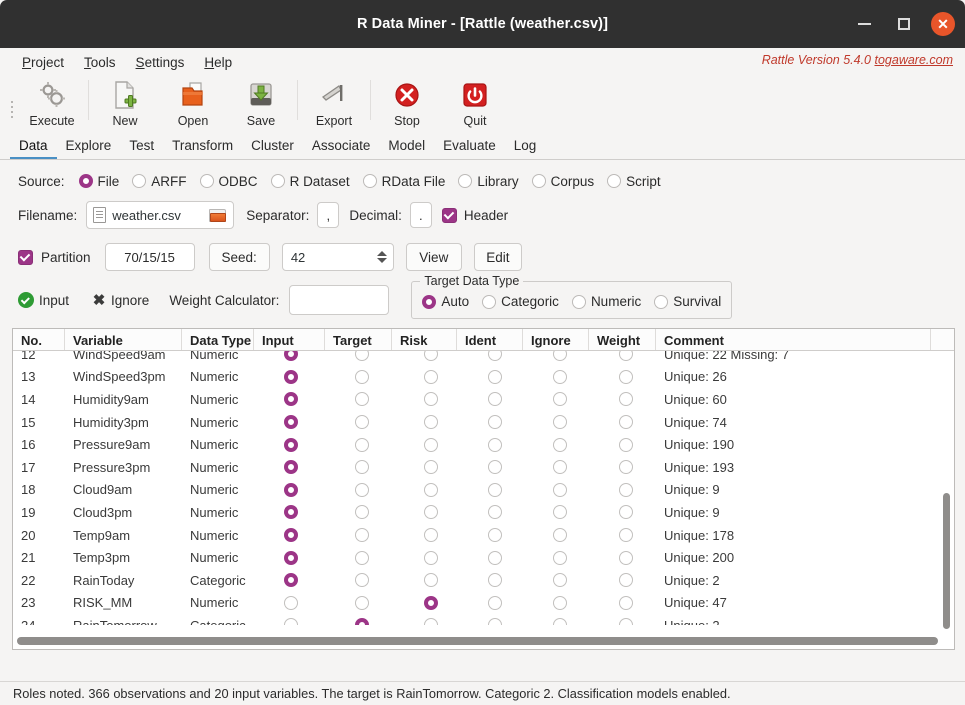  What do you see at coordinates (25, 257) in the screenshot?
I see `partition-checkbox` at bounding box center [25, 257].